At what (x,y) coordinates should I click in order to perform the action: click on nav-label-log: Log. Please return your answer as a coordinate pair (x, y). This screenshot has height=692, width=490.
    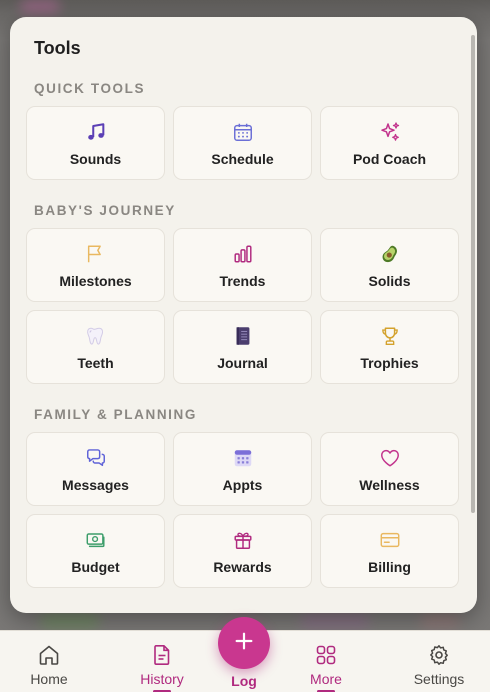
    Looking at the image, I should click on (244, 681).